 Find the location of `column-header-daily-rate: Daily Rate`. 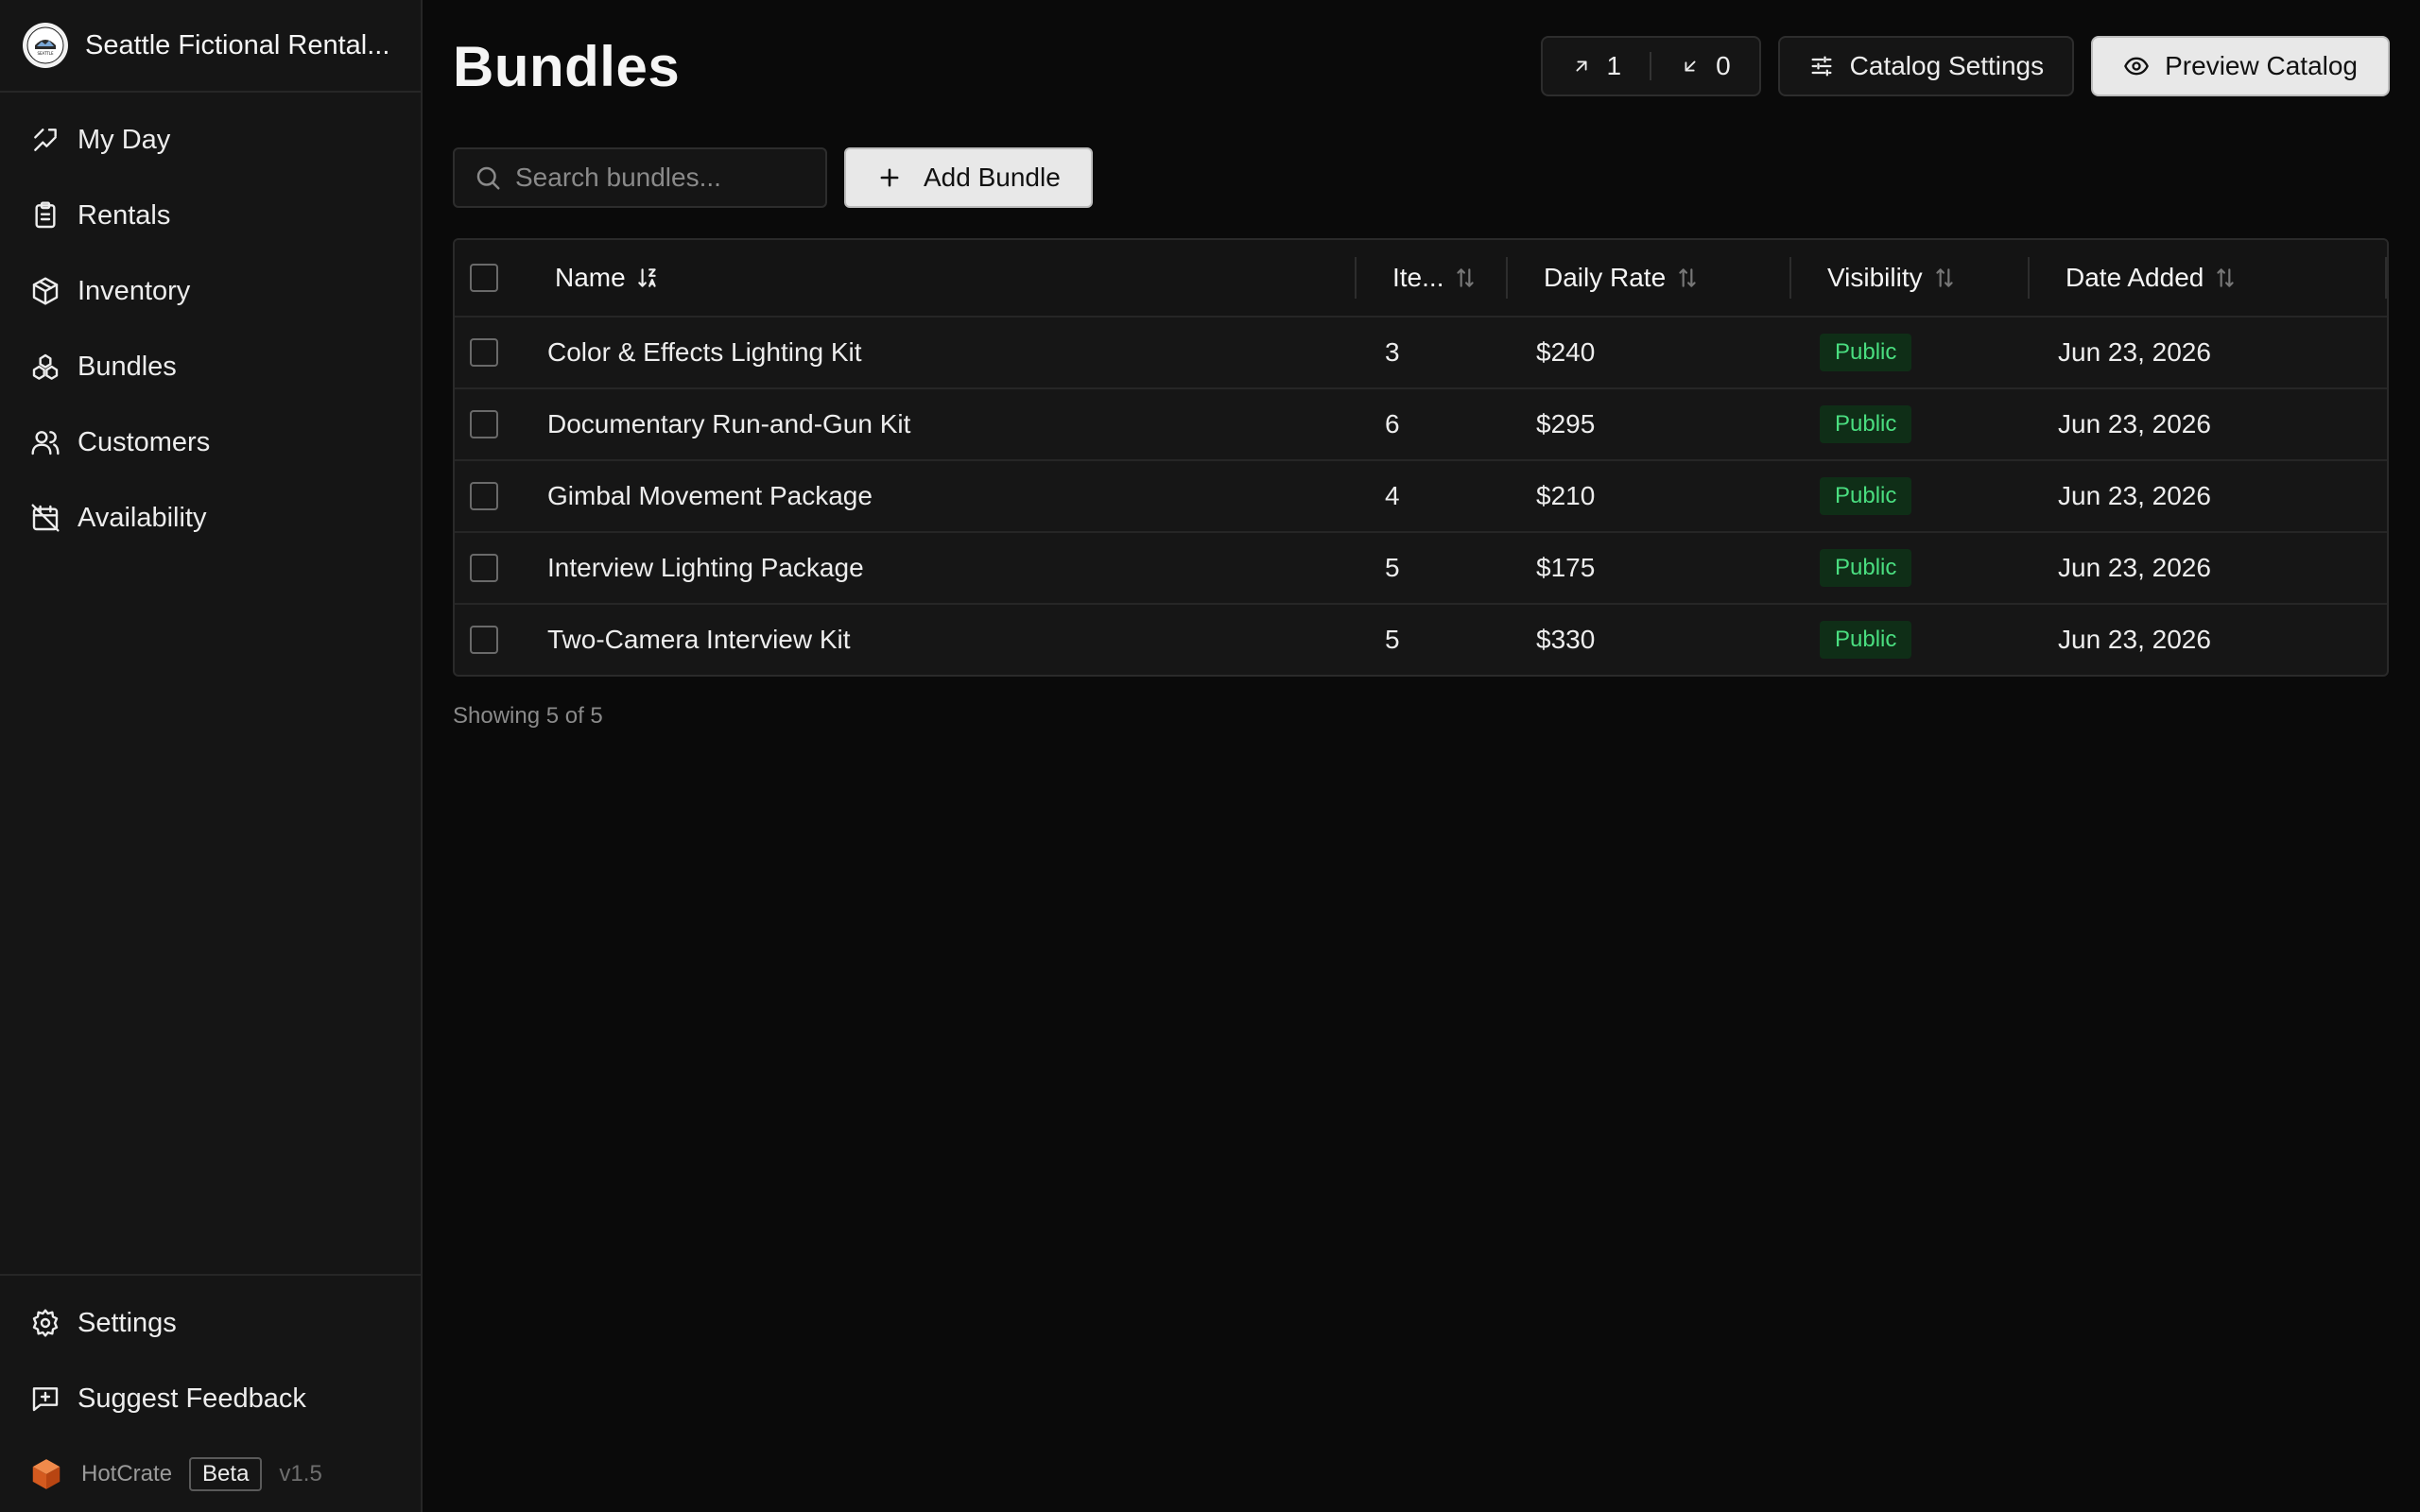

column-header-daily-rate: Daily Rate is located at coordinates (1647, 278).